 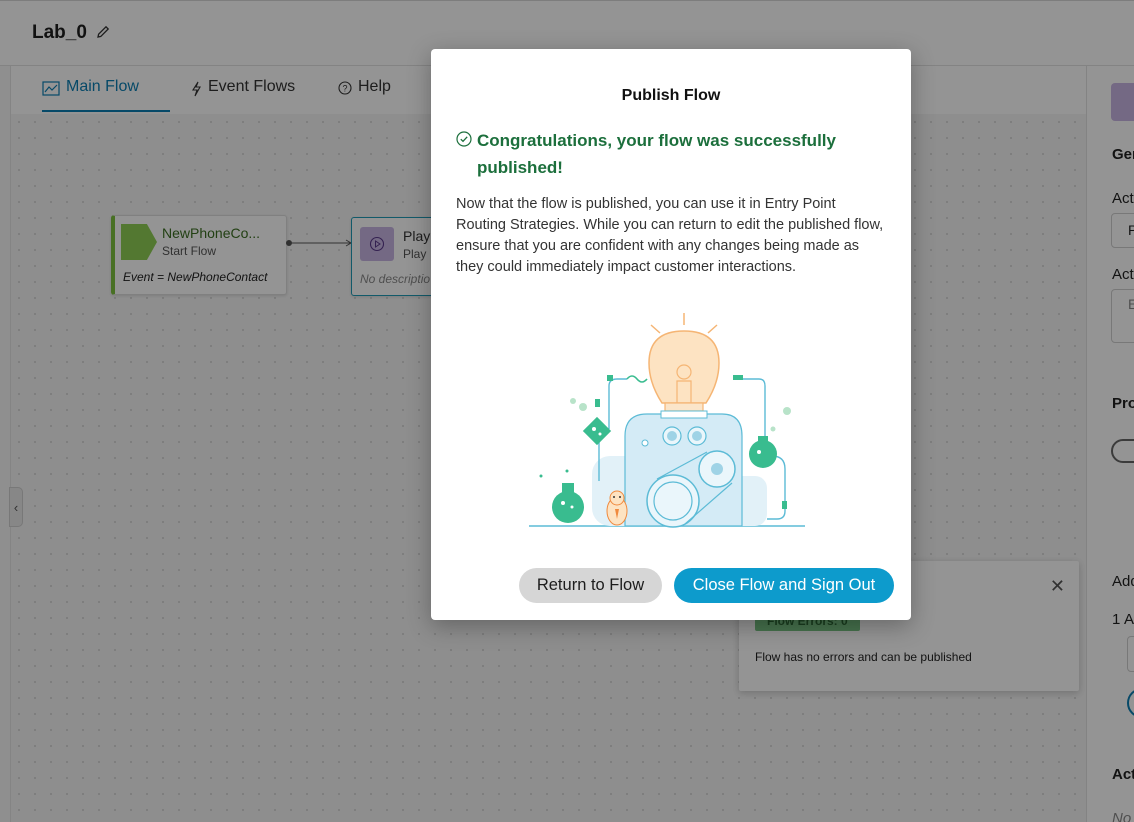 I want to click on dialog-title: Publish Flow, so click(x=671, y=95).